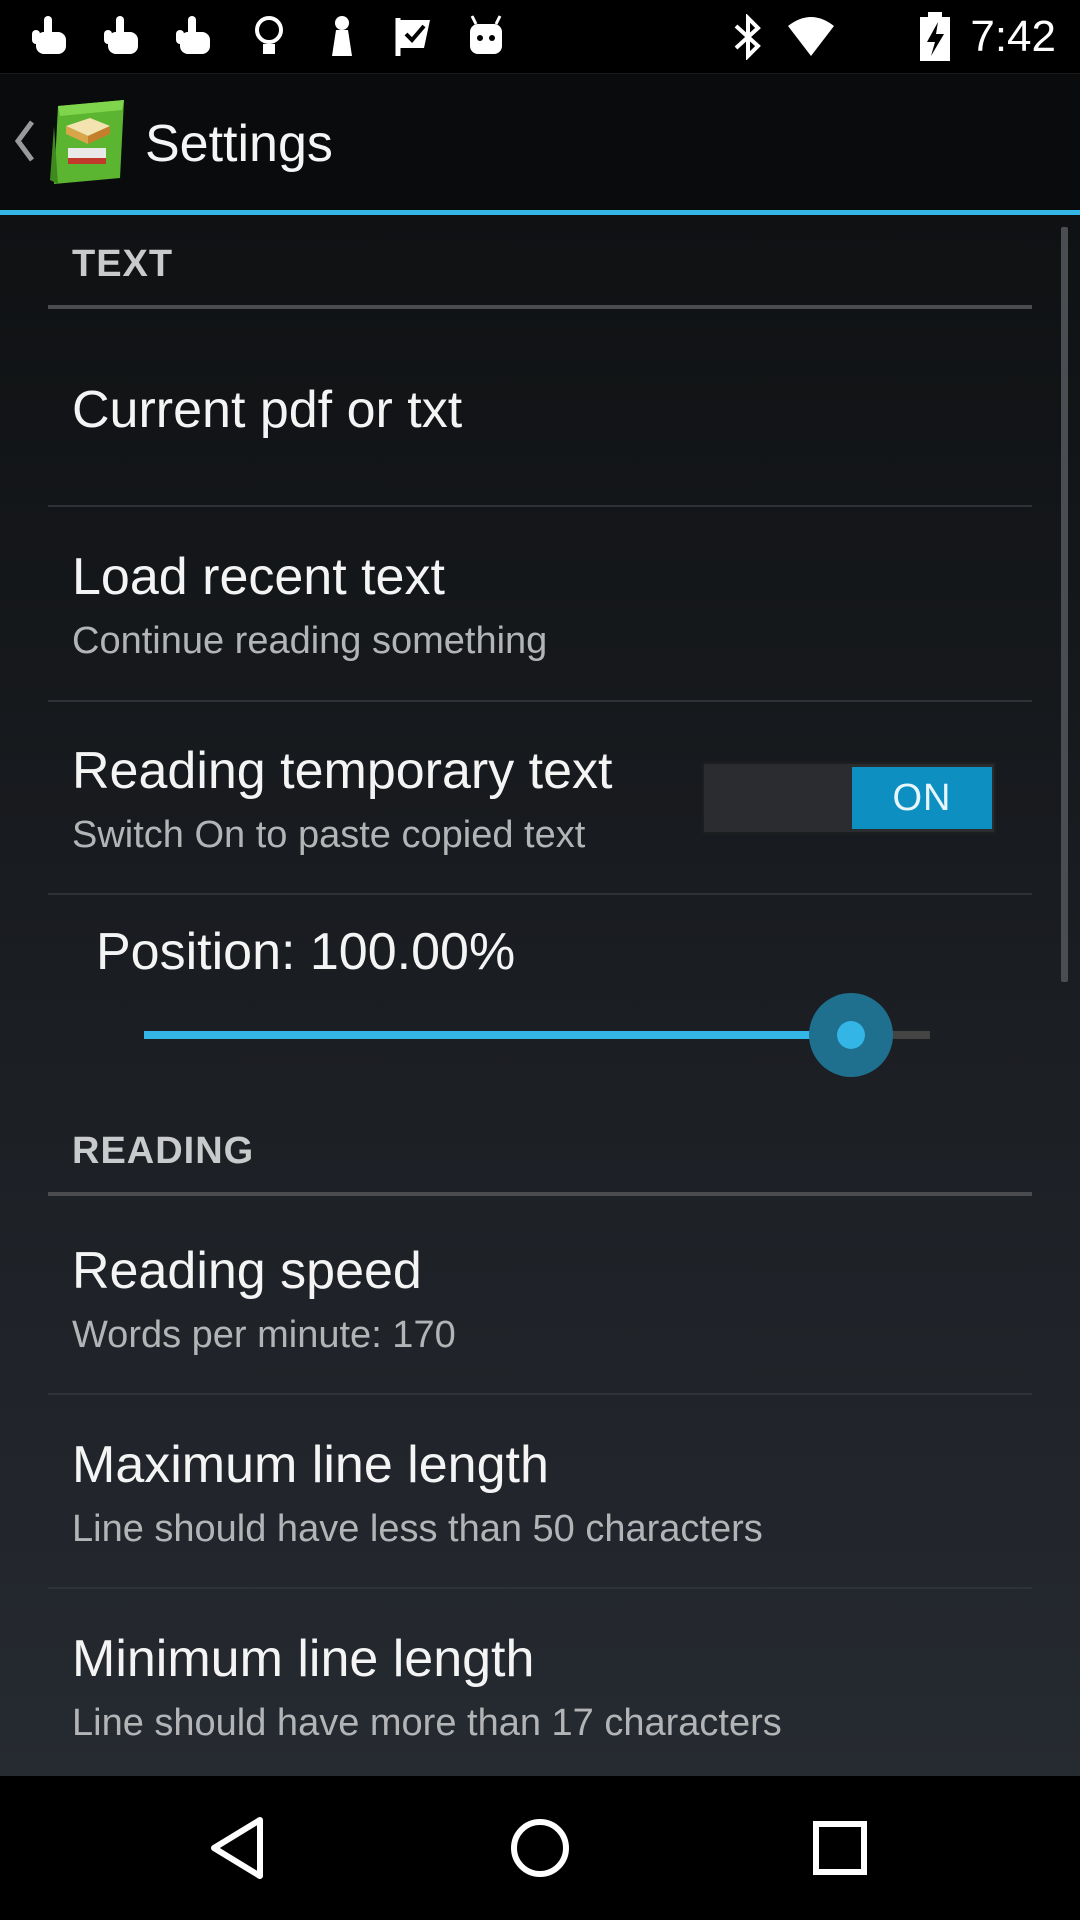 This screenshot has width=1080, height=1920. I want to click on position-label: Position: 100.00%, so click(306, 952).